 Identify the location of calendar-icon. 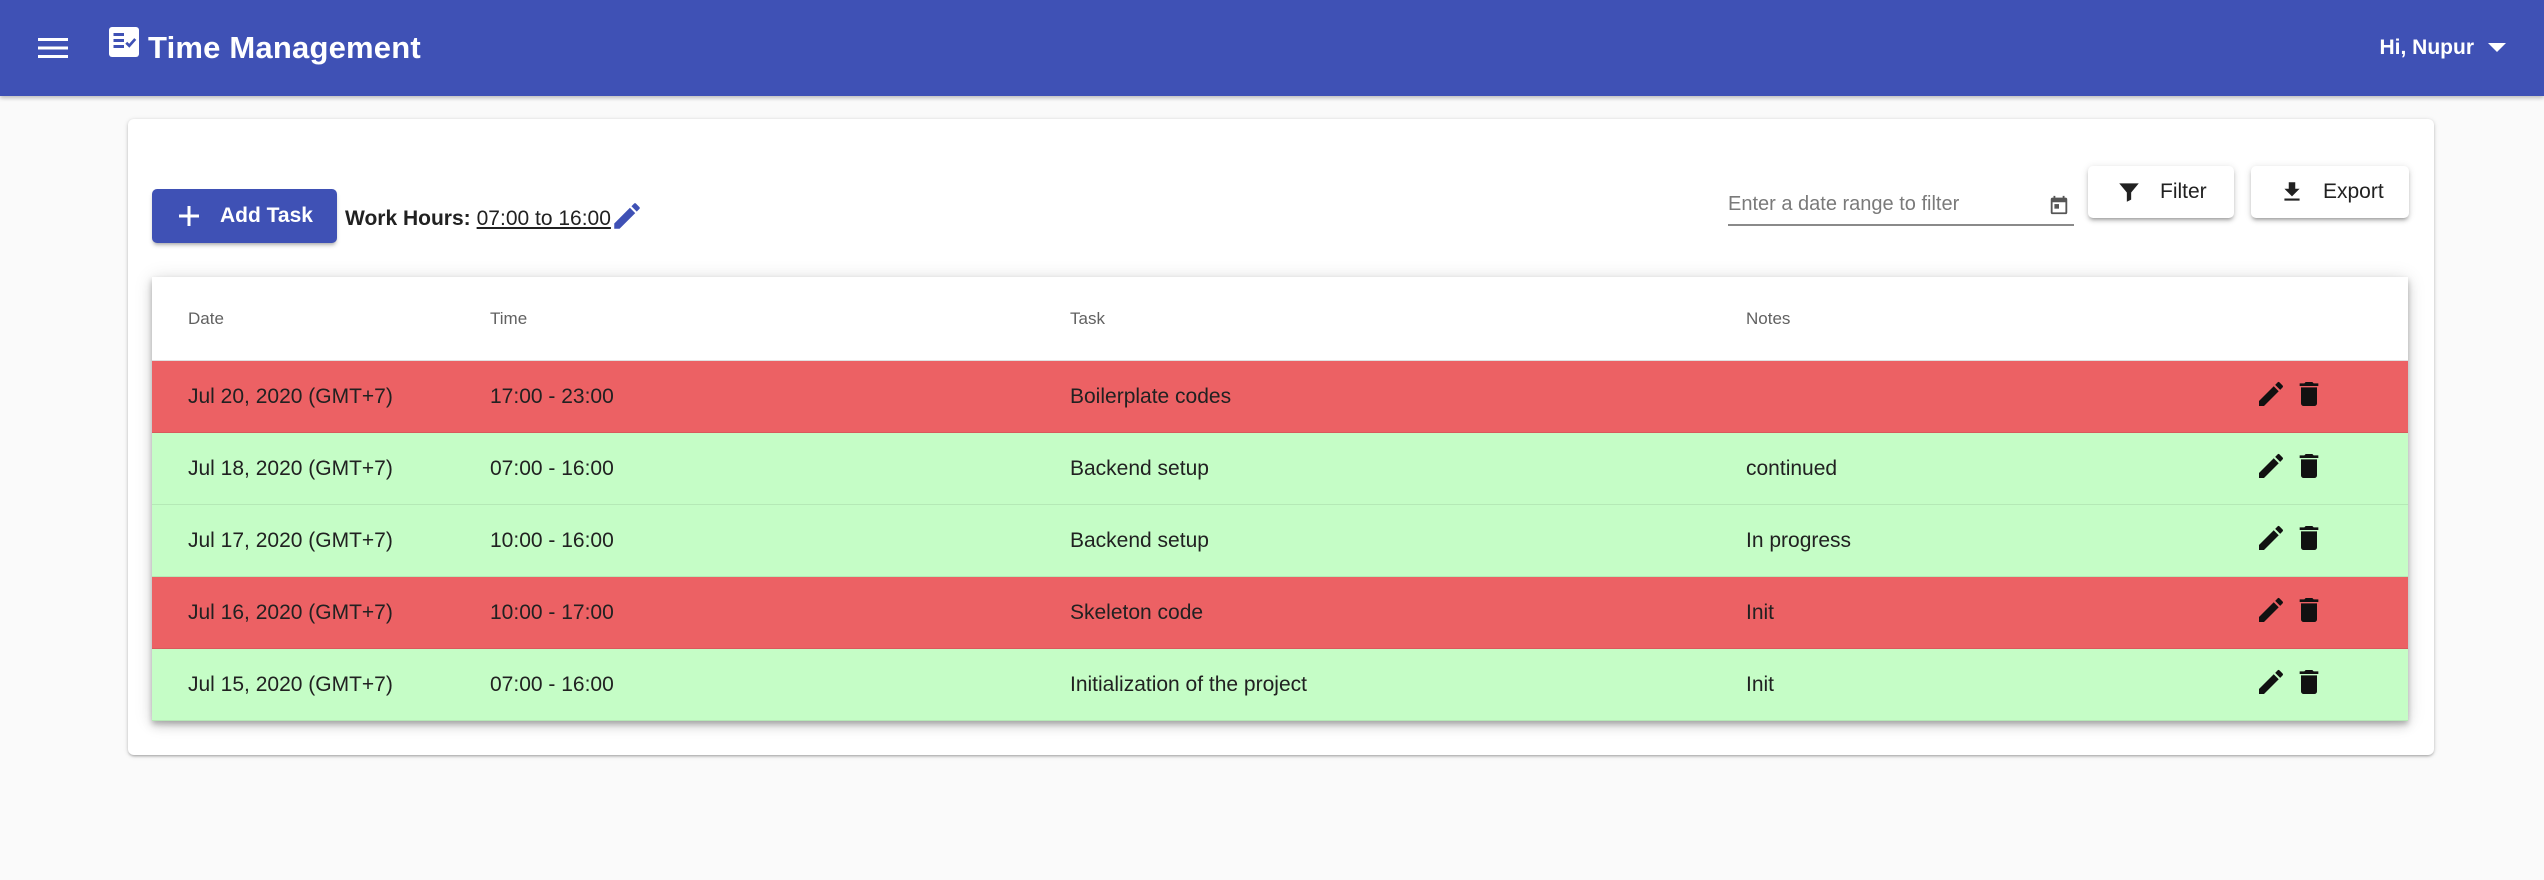
(2059, 205).